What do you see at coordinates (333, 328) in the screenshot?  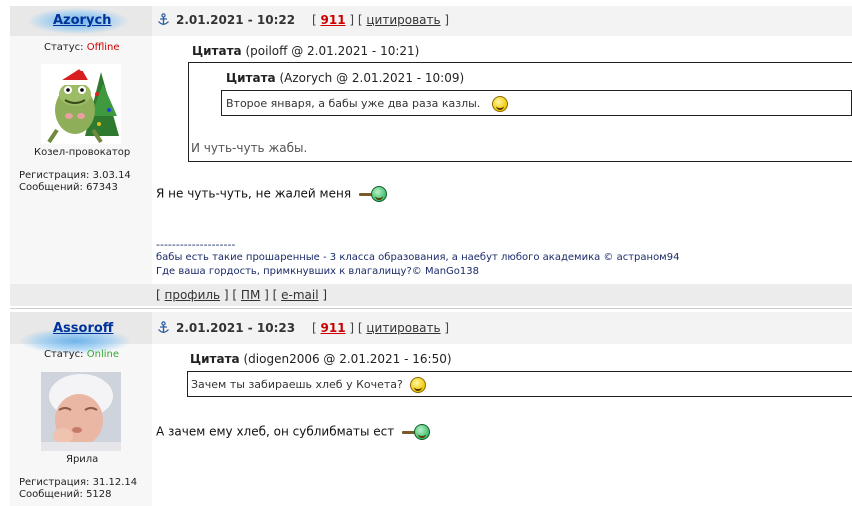 I see `post2-number-link: 911` at bounding box center [333, 328].